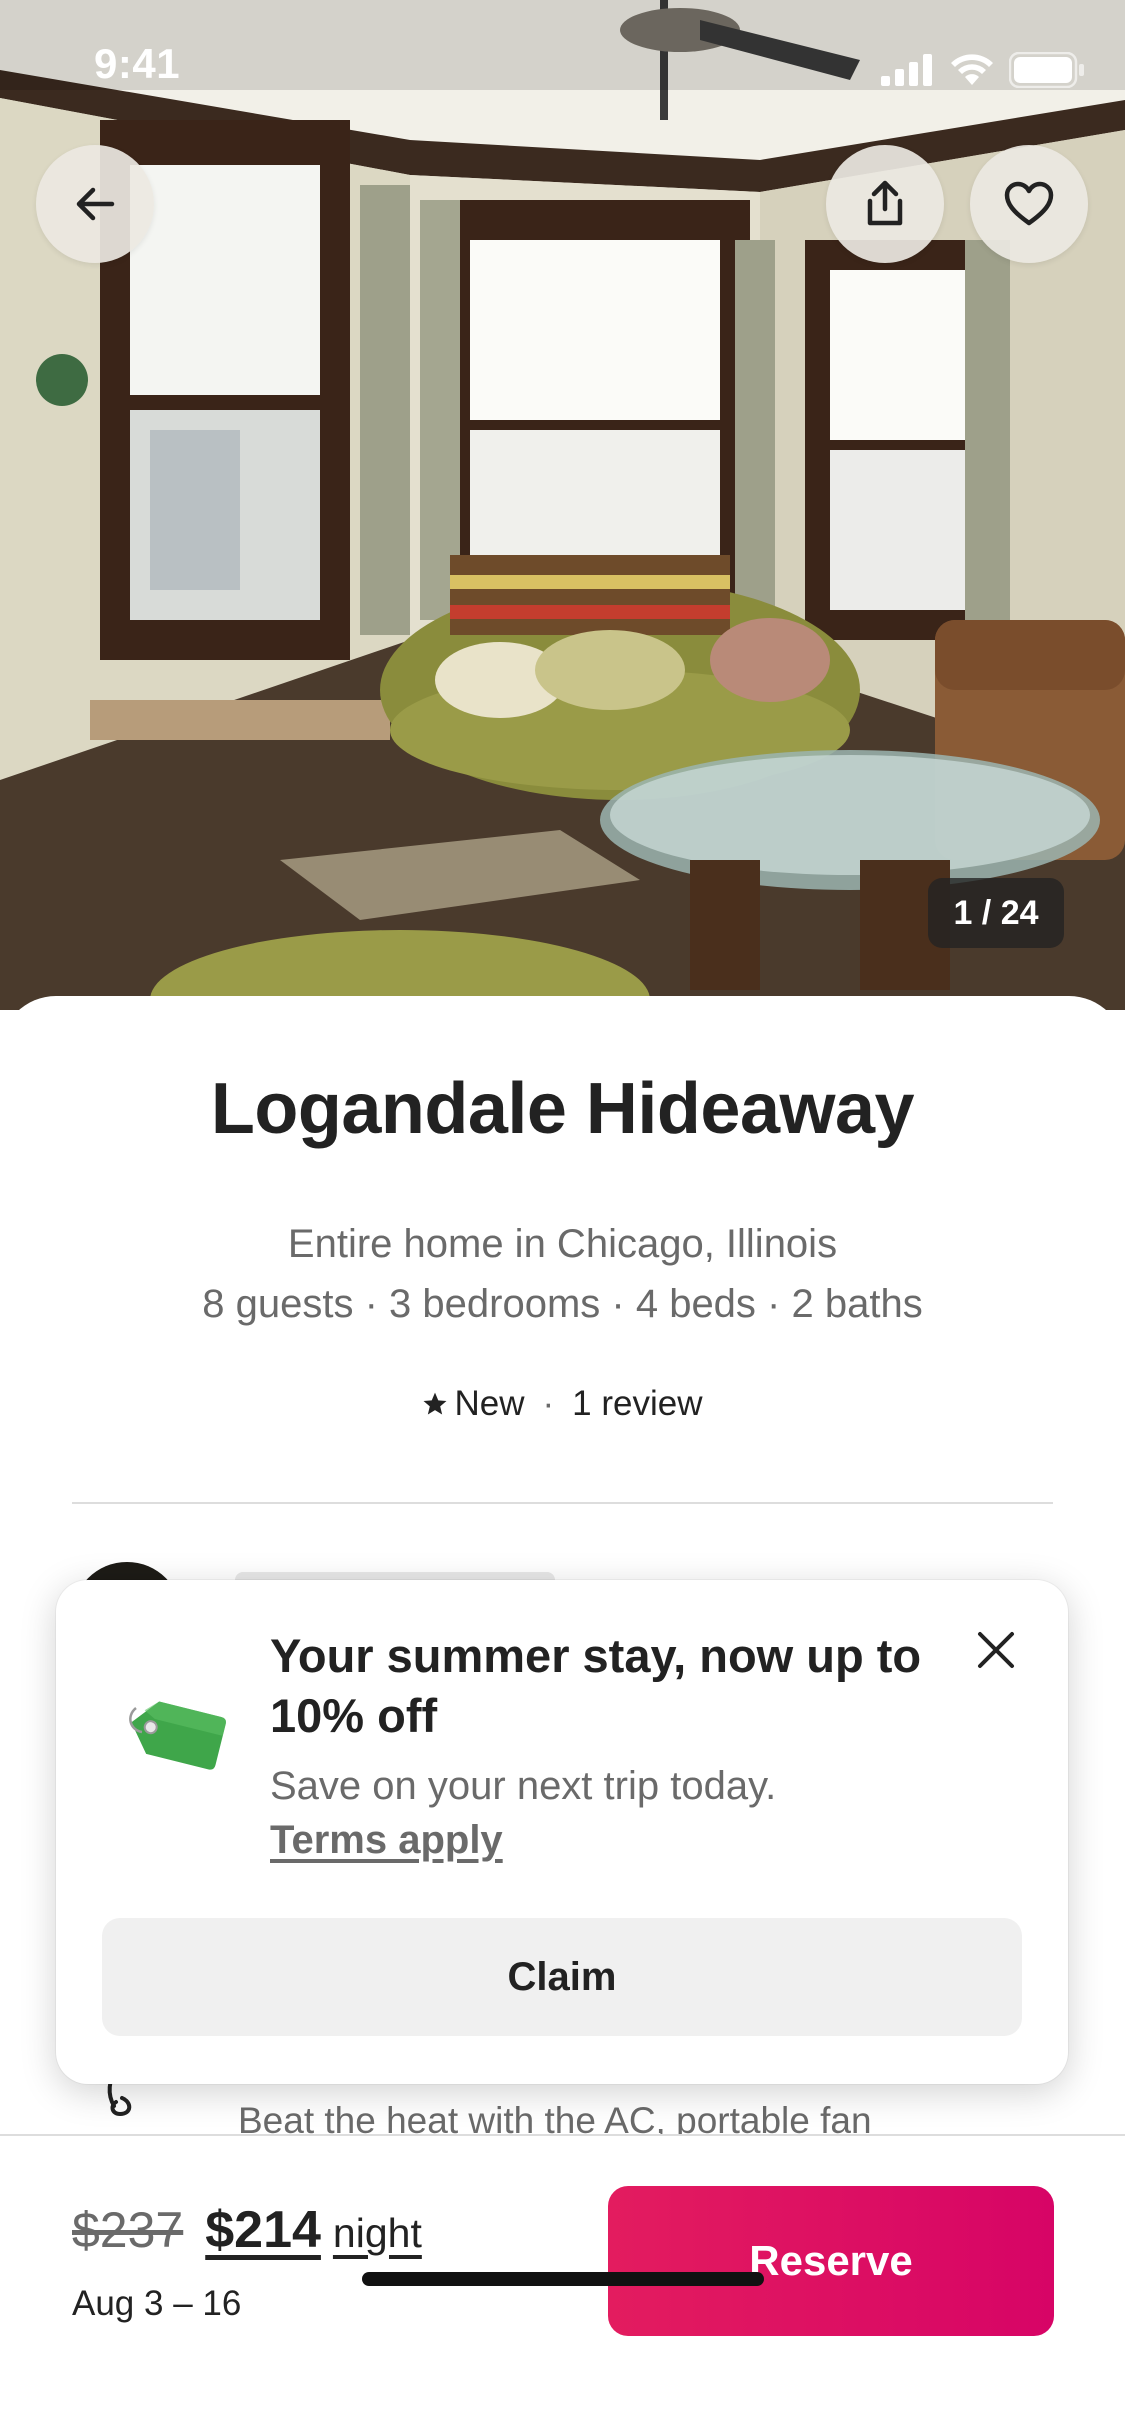 The image size is (1125, 2436). Describe the element at coordinates (137, 63) in the screenshot. I see `status-bar-time: 9:41` at that location.